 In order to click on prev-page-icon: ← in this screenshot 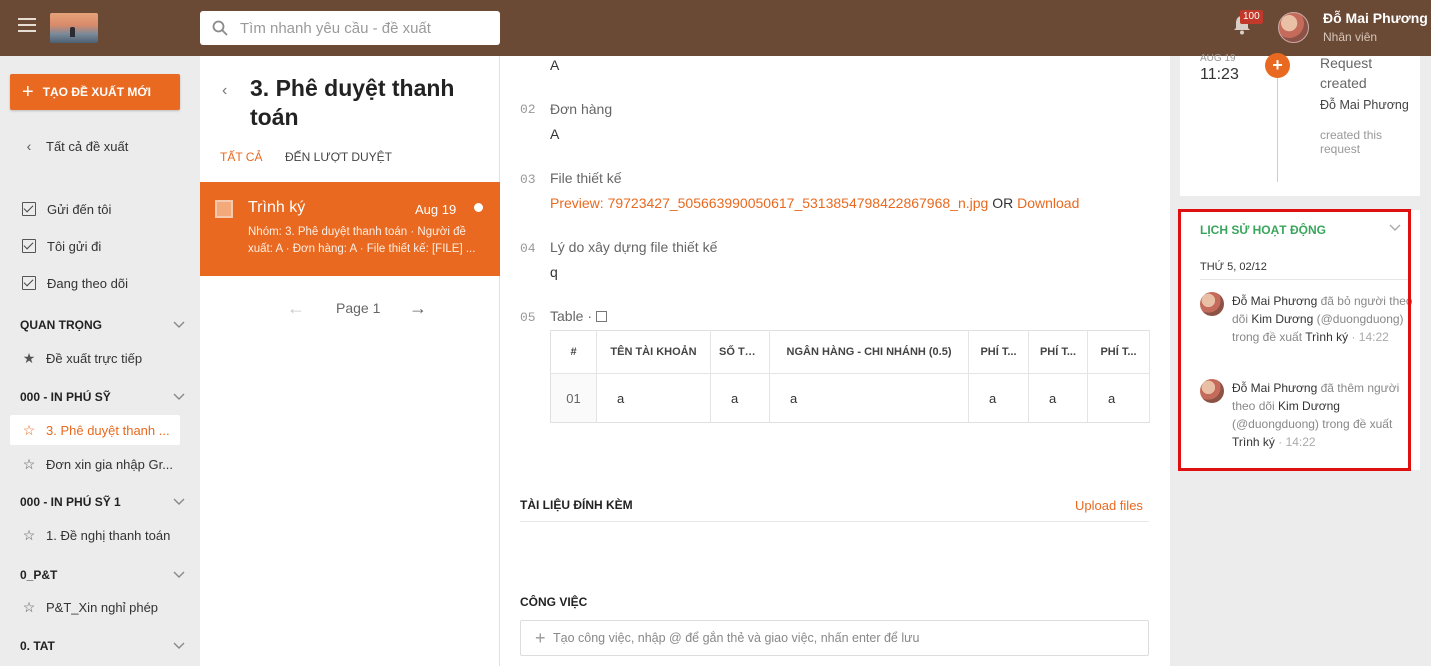, I will do `click(296, 308)`.